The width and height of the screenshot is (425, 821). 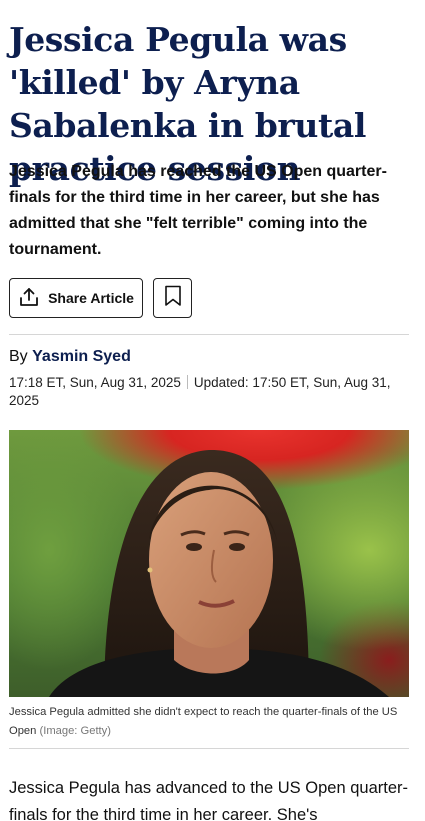 I want to click on share-icon, so click(x=29, y=298).